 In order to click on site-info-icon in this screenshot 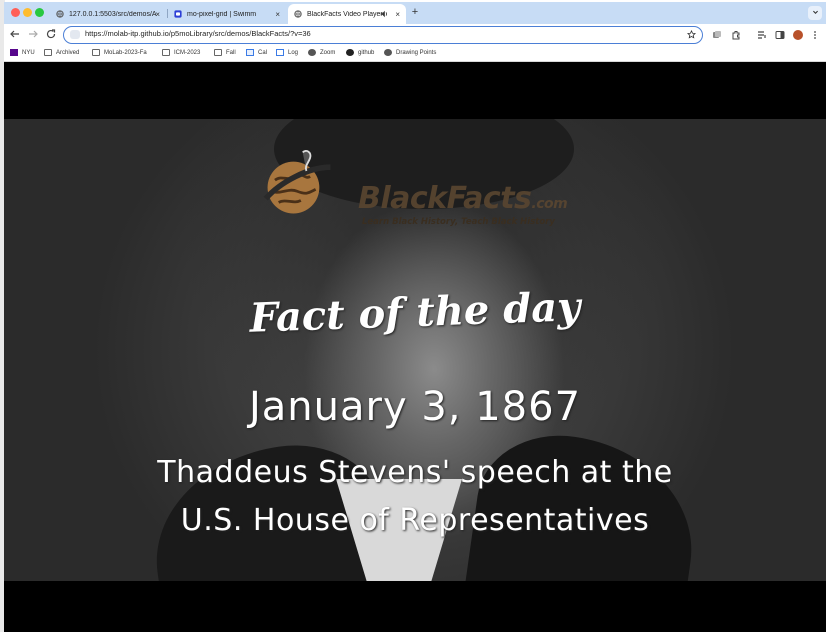, I will do `click(75, 34)`.